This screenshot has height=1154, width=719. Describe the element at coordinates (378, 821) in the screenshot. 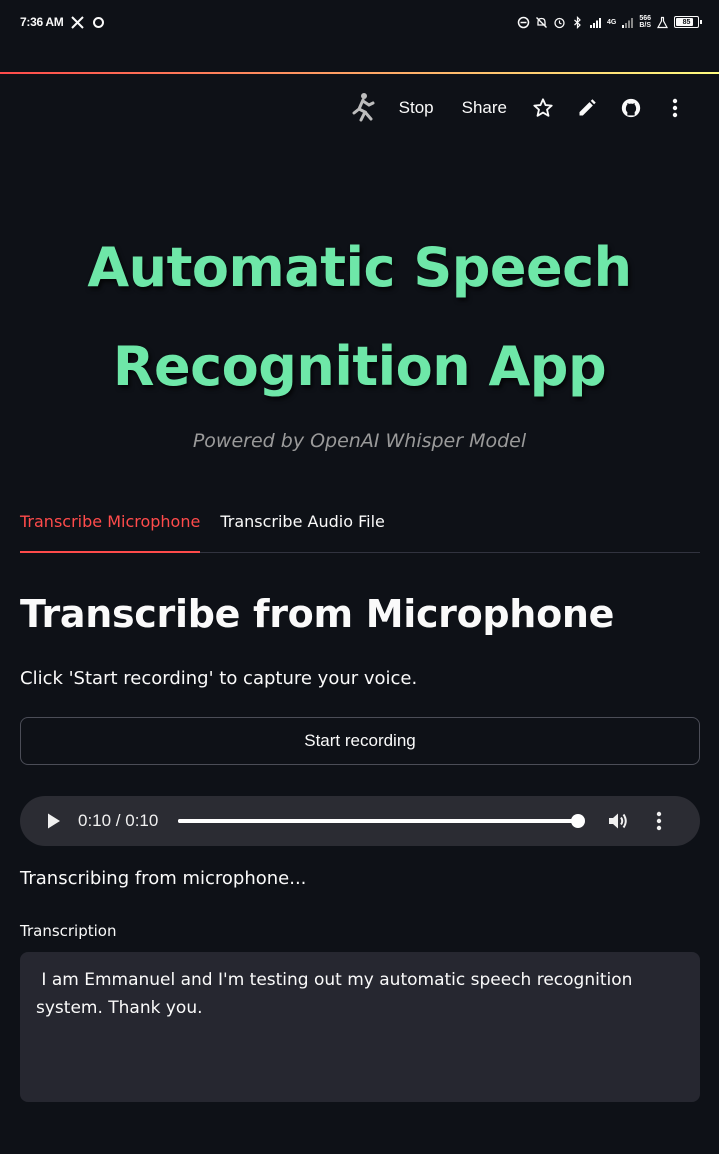

I see `audio-seek-fill` at that location.